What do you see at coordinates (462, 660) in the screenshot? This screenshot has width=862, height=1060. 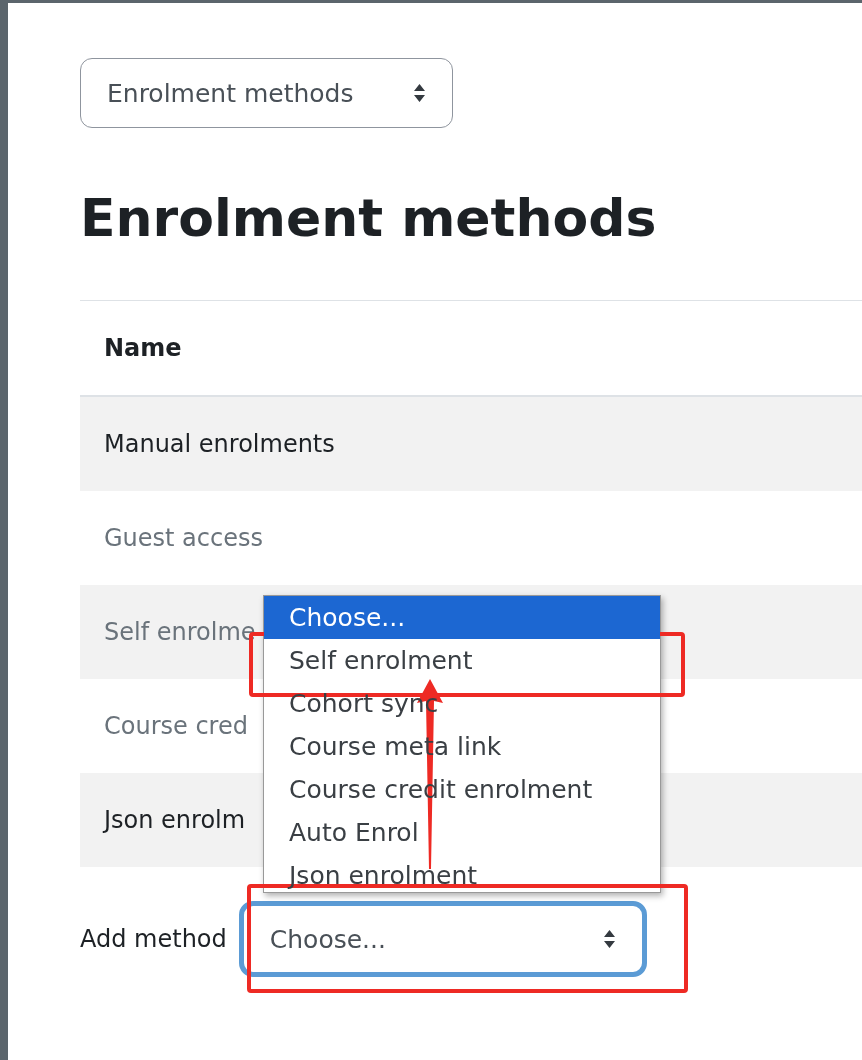 I see `dropdown-option: Self enrolment` at bounding box center [462, 660].